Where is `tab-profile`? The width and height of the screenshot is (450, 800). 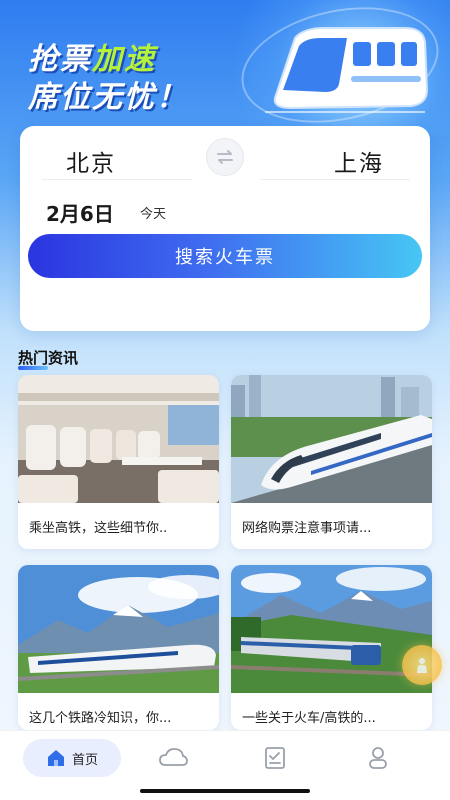
tab-profile is located at coordinates (378, 758).